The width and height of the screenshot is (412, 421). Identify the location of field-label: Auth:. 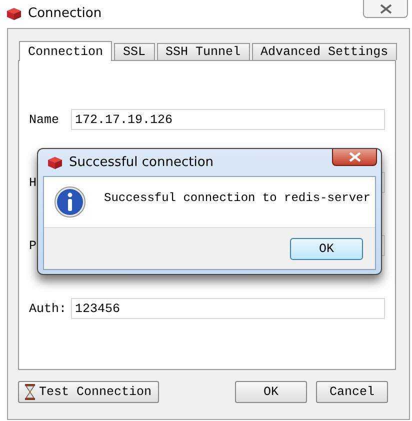
(48, 309).